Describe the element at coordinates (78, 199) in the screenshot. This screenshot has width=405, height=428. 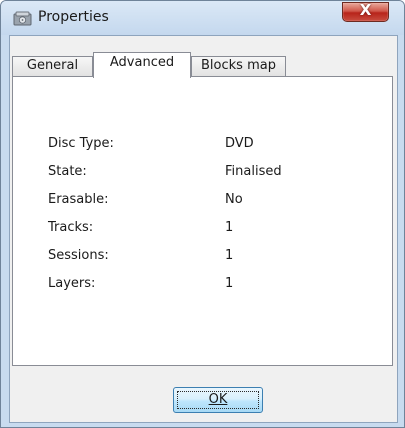
I see `property-label: Erasable:` at that location.